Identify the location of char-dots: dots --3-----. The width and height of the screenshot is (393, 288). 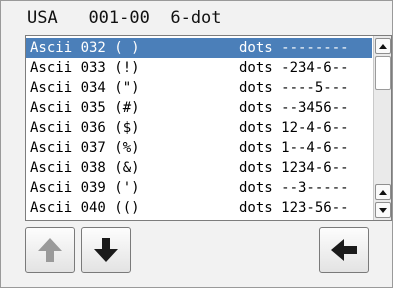
(294, 188).